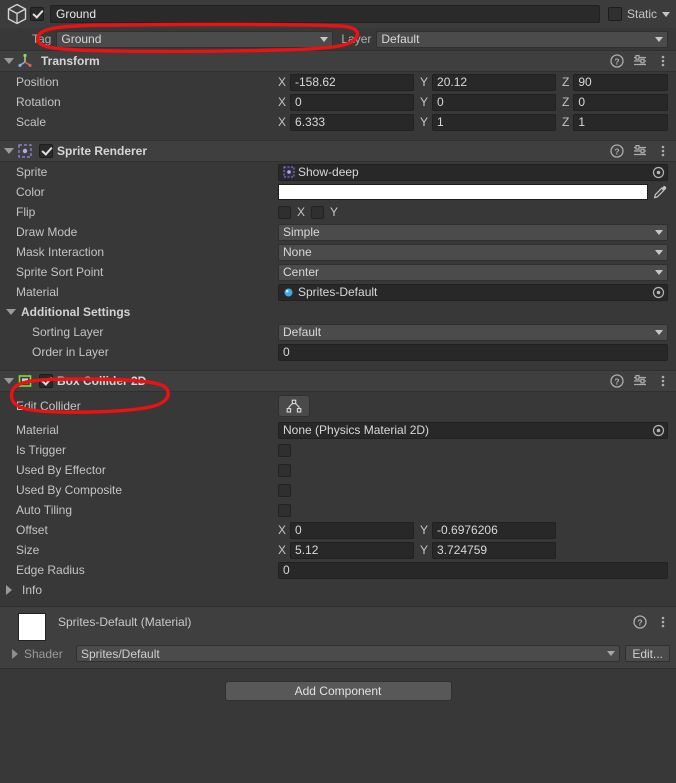 Image resolution: width=676 pixels, height=783 pixels. What do you see at coordinates (614, 14) in the screenshot?
I see `static-checkbox` at bounding box center [614, 14].